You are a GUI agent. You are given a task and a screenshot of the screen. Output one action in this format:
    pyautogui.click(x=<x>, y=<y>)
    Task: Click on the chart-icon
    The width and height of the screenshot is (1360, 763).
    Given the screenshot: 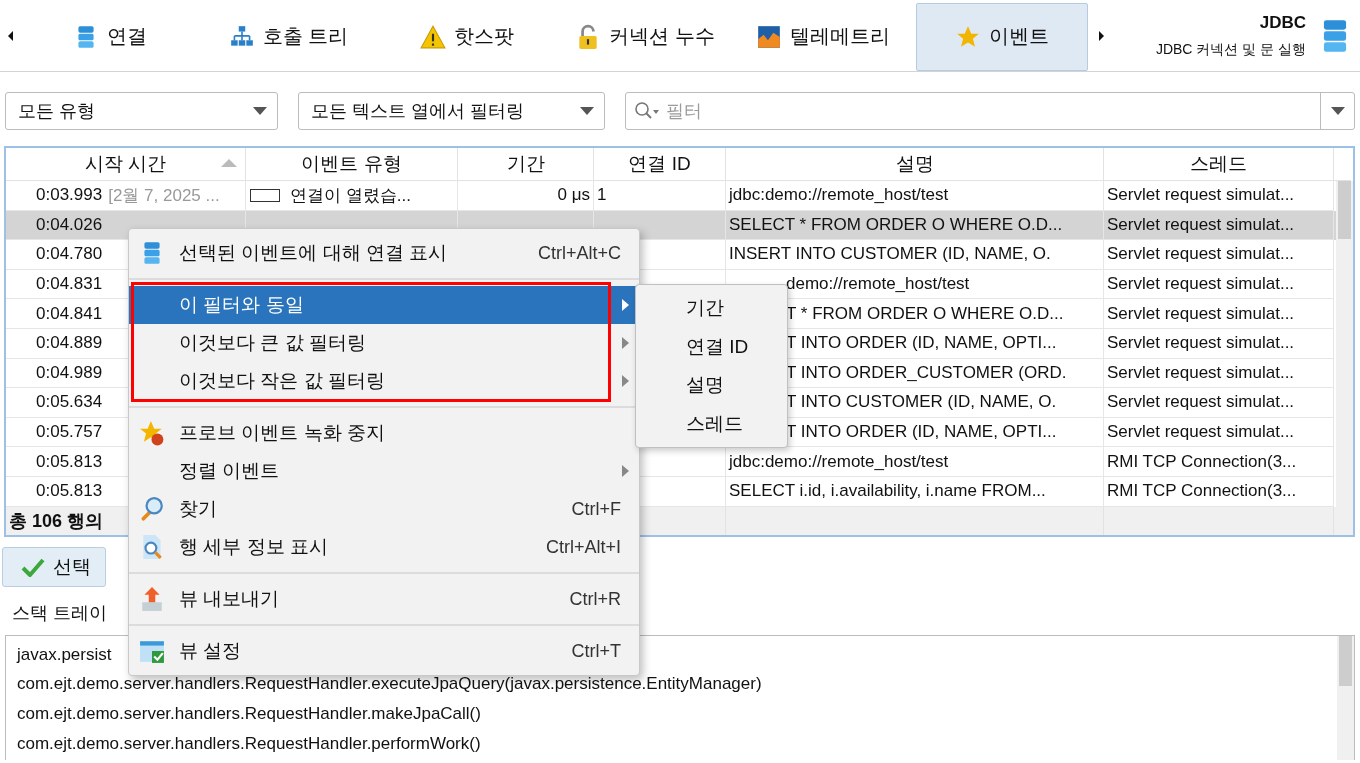 What is the action you would take?
    pyautogui.click(x=769, y=36)
    